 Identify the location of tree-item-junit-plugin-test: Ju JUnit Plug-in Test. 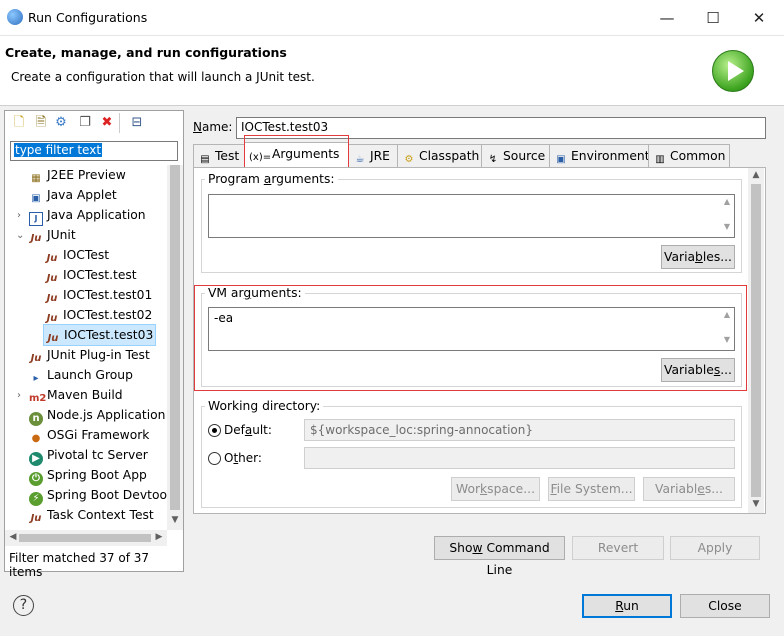
(89, 355).